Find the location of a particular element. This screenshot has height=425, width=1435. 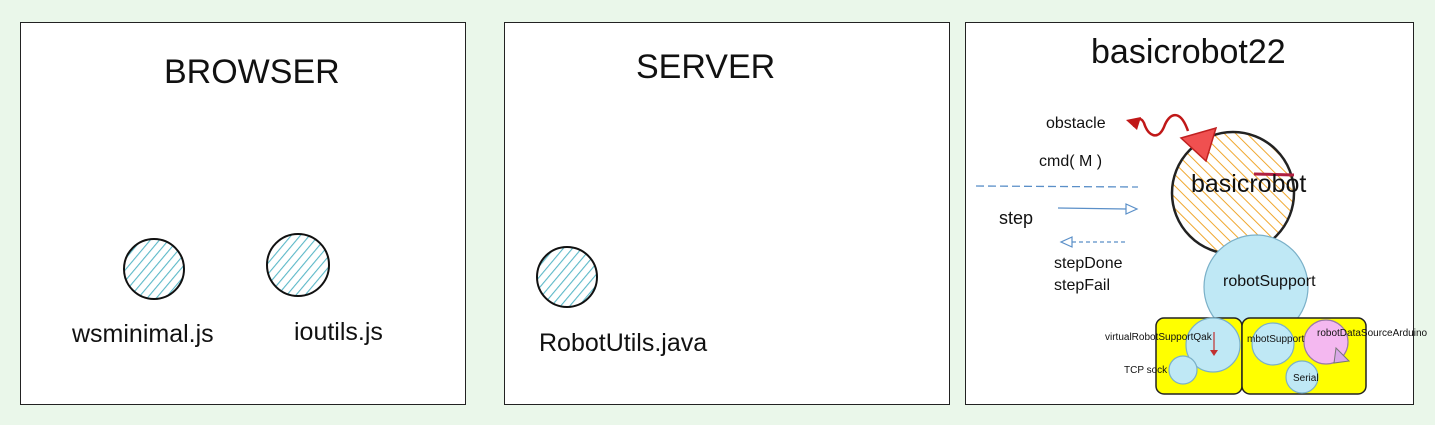

robot-title: basicrobot22 is located at coordinates (1188, 52).